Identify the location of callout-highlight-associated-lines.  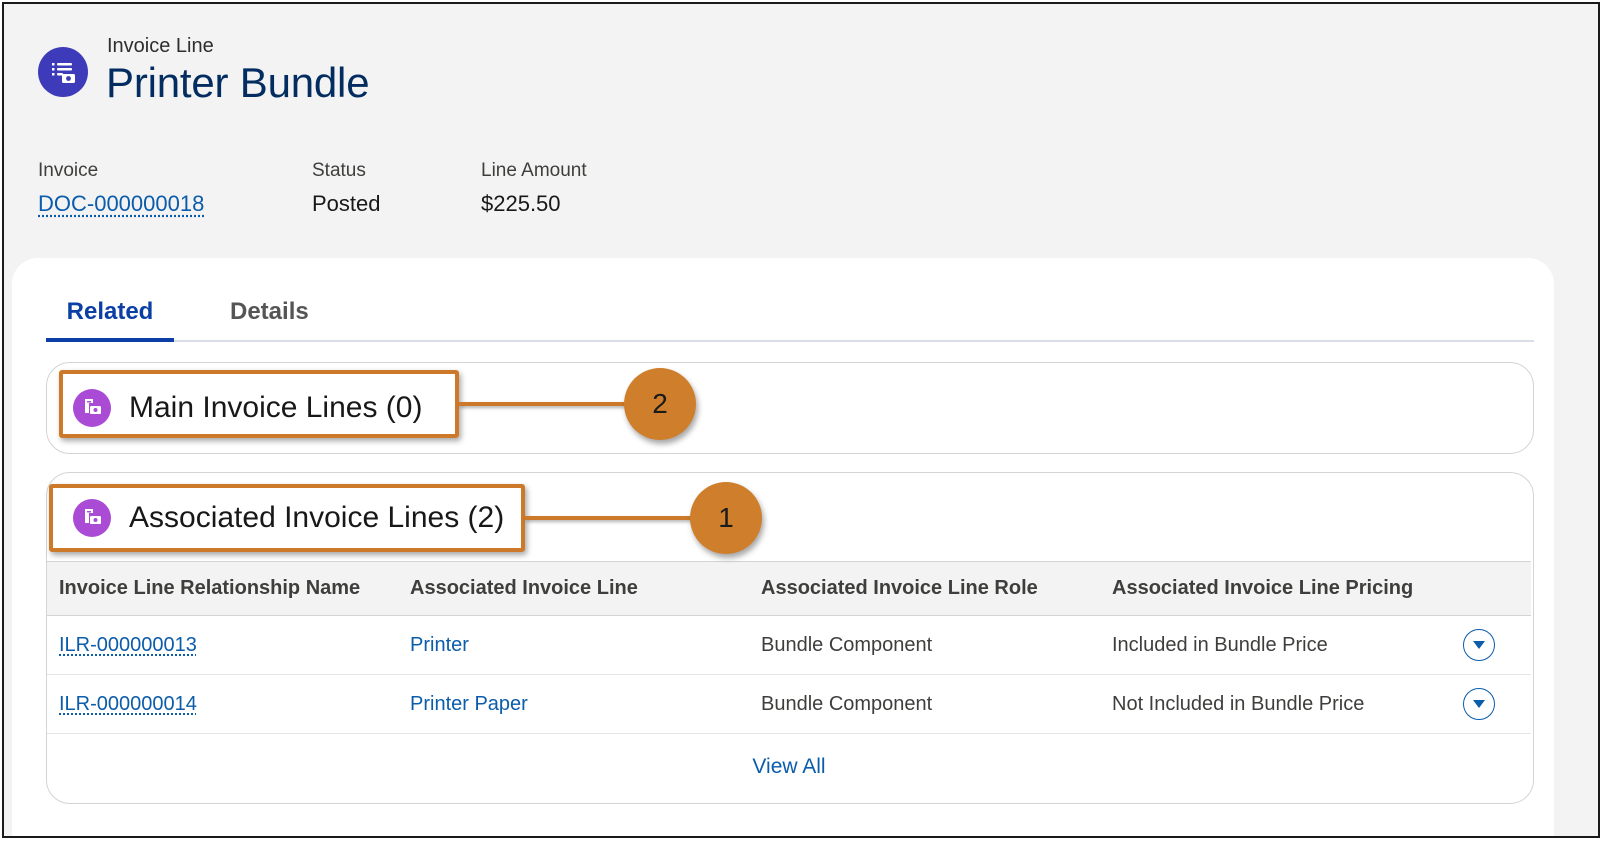
(287, 518).